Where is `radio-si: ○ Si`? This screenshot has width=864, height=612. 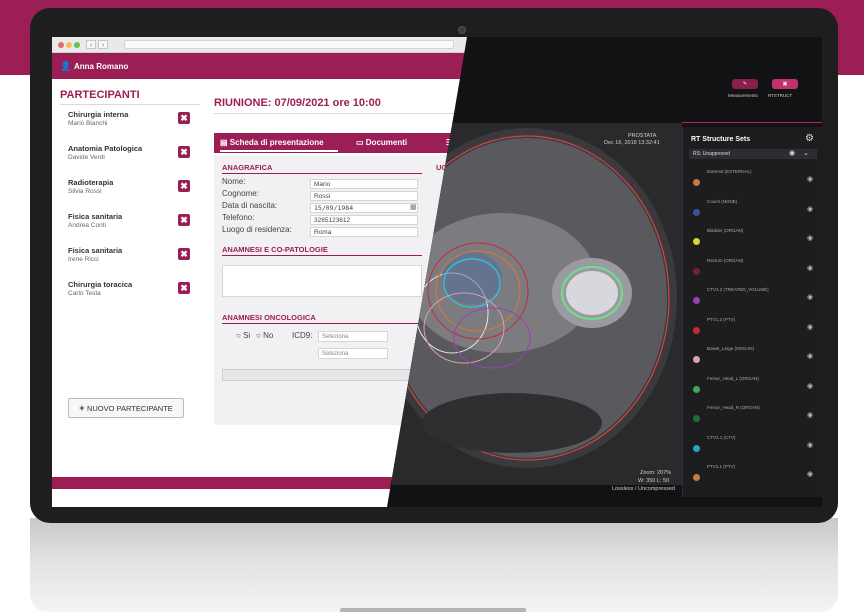
radio-si: ○ Si is located at coordinates (243, 335).